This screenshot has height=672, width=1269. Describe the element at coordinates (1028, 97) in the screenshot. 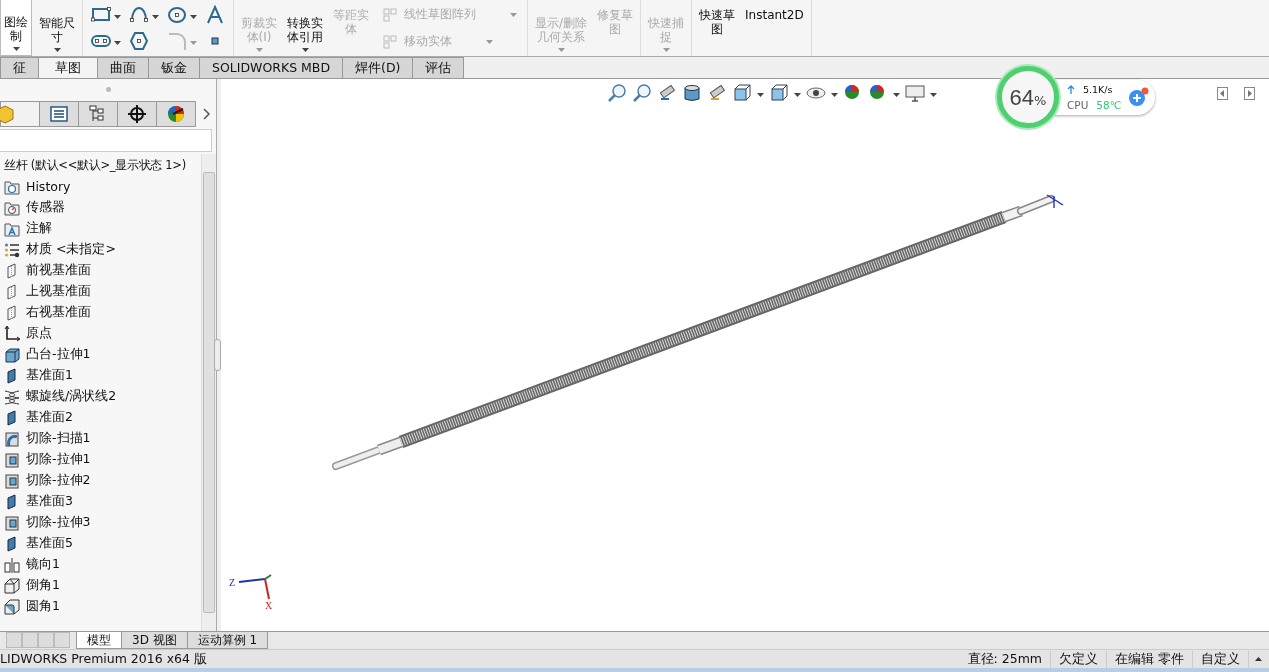

I see `usage-ring: 64%` at that location.